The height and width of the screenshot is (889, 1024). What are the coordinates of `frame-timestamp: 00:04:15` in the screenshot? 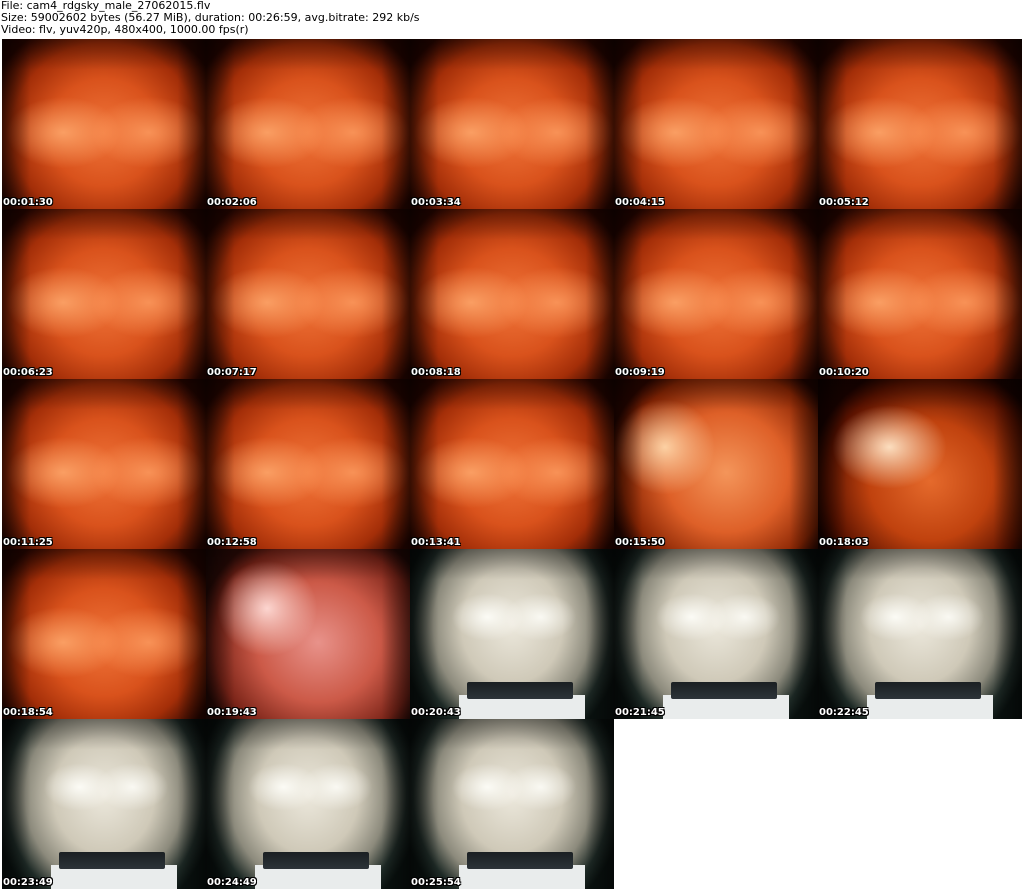 It's located at (640, 202).